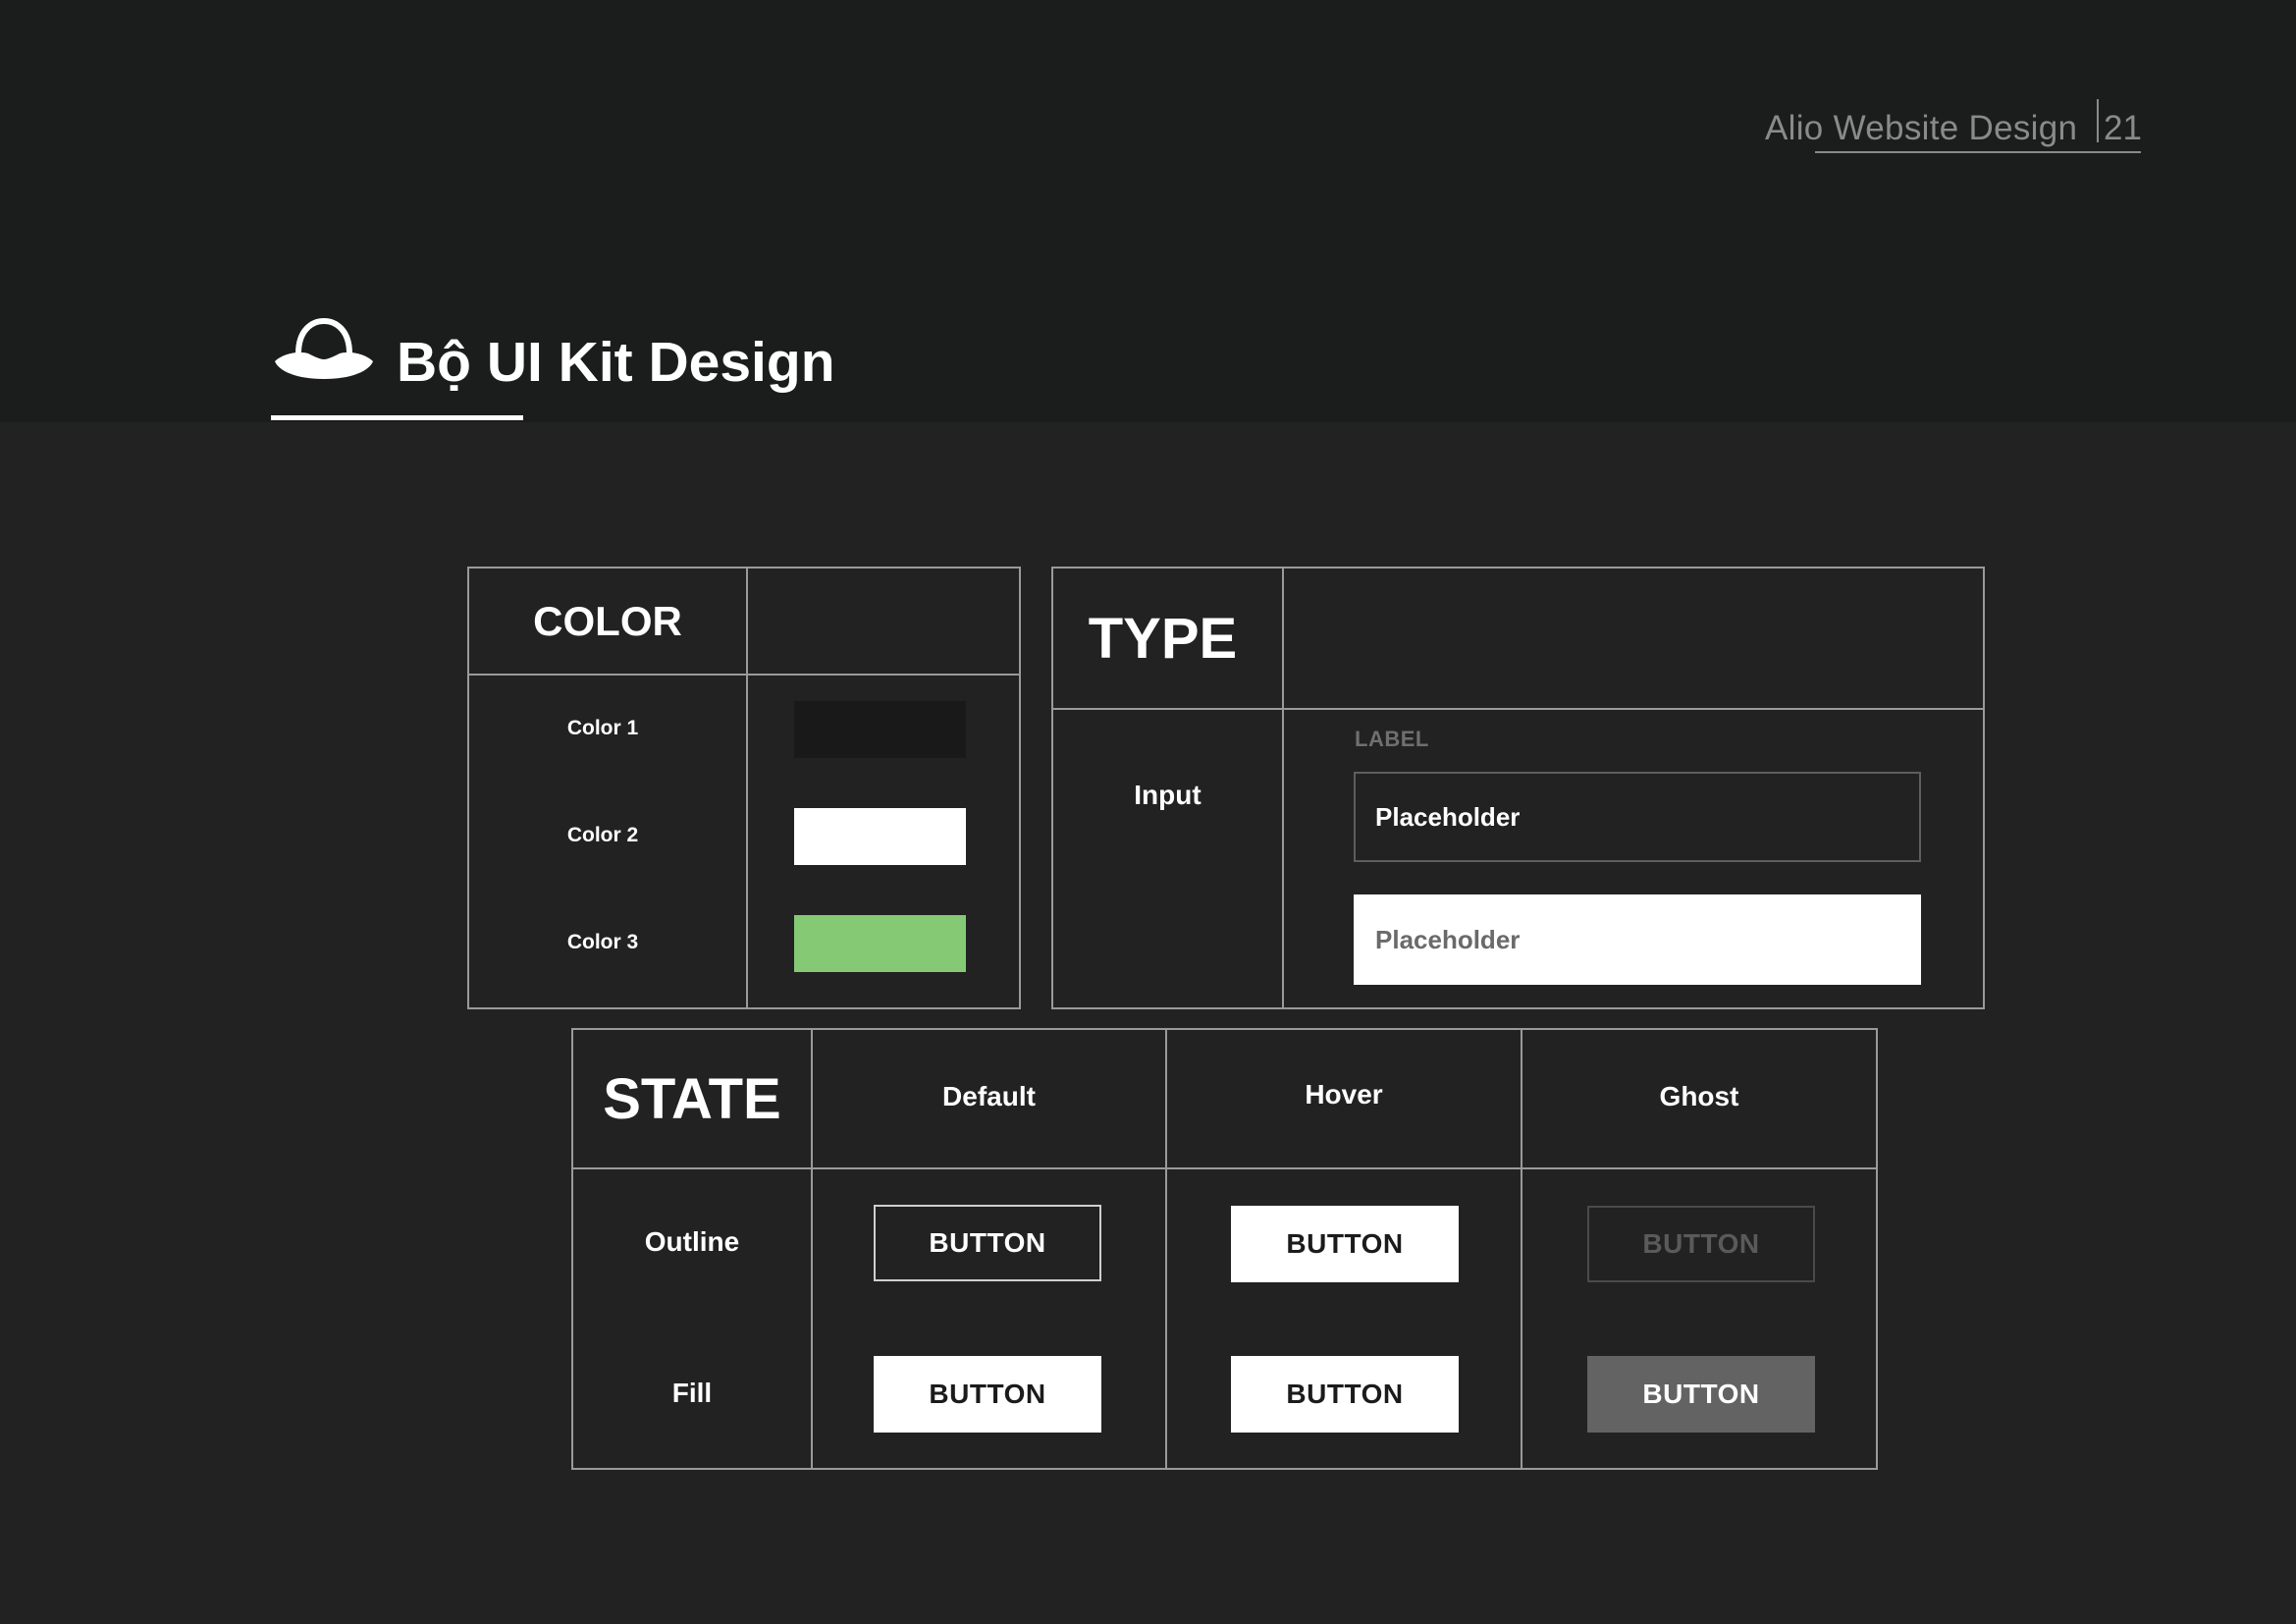  I want to click on state-header-line, so click(1224, 1168).